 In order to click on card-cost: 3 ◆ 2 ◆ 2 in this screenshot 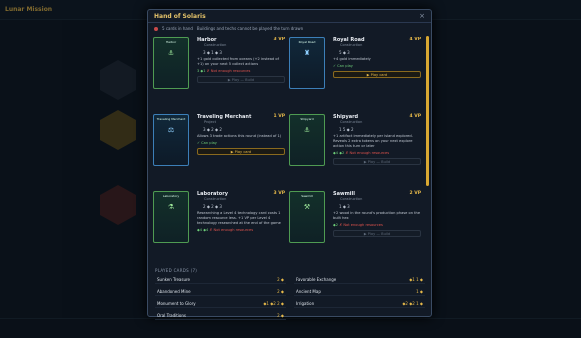, I will do `click(212, 129)`.